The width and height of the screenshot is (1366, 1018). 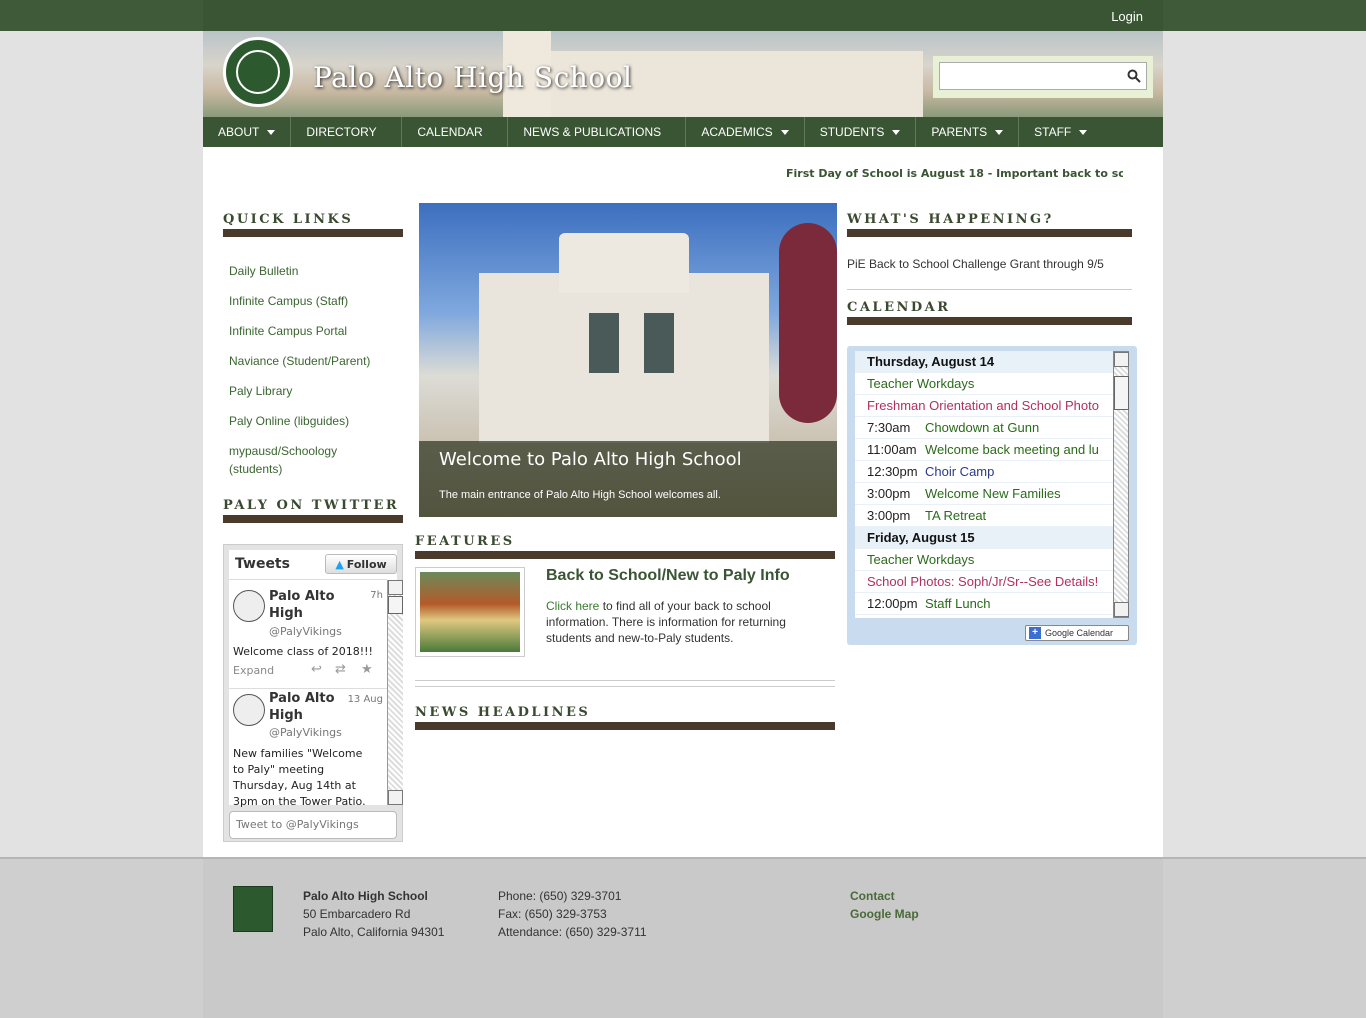 What do you see at coordinates (861, 132) in the screenshot?
I see `nav-students: STUDENTS` at bounding box center [861, 132].